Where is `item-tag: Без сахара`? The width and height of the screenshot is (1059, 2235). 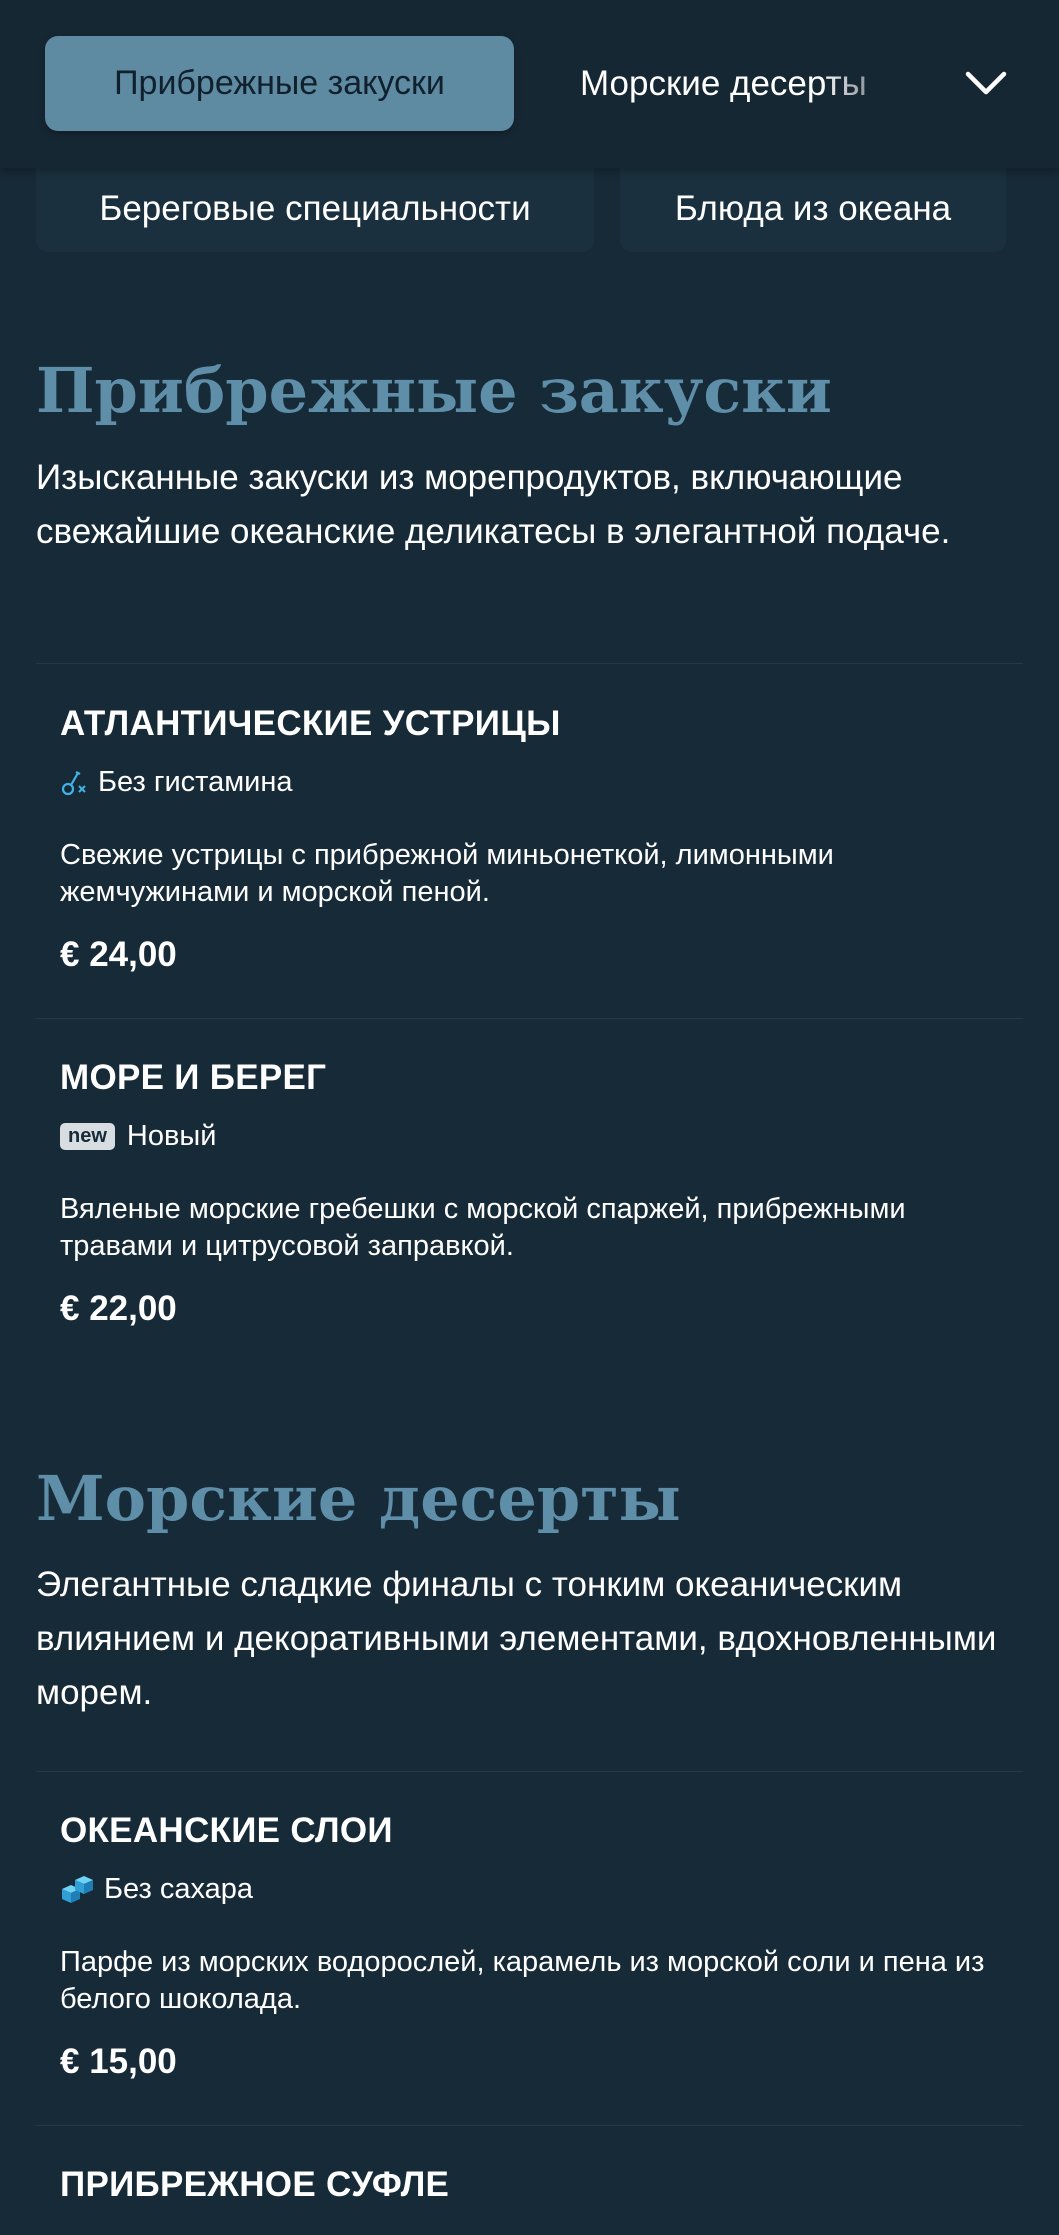 item-tag: Без сахара is located at coordinates (156, 1889).